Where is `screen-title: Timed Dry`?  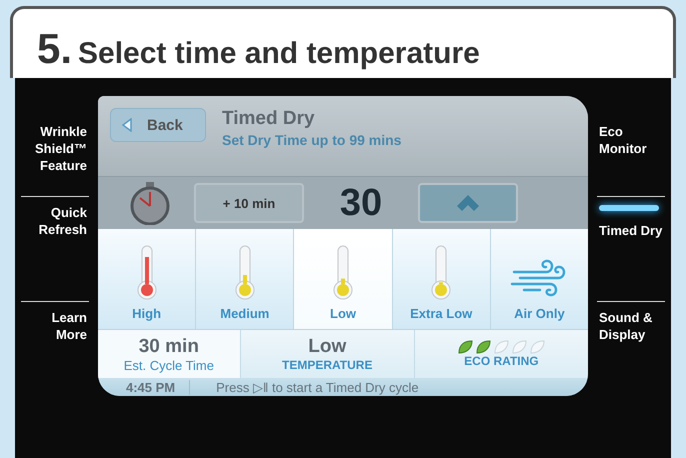
screen-title: Timed Dry is located at coordinates (269, 119).